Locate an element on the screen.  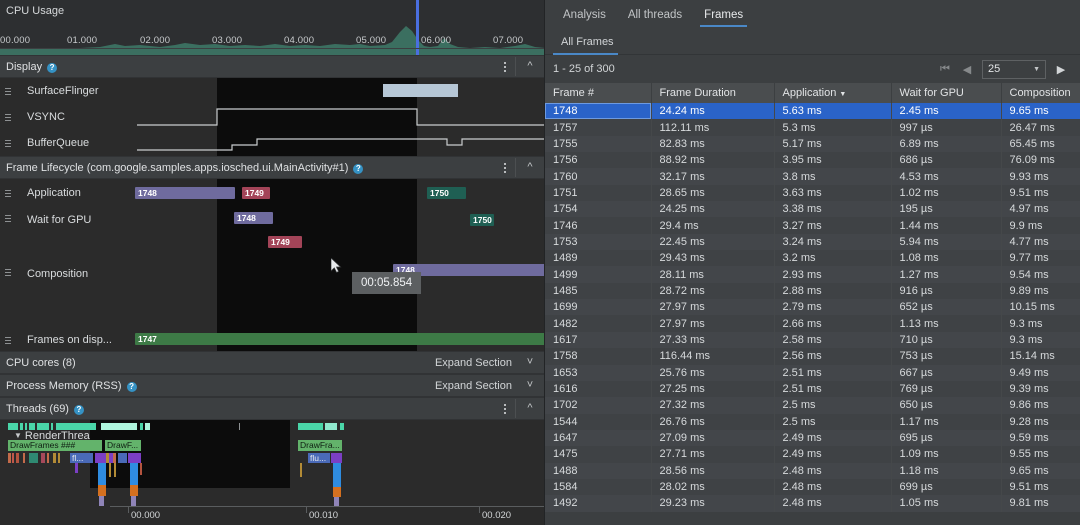
table-row: 1702 27.32 ms 2.5 ms 650 µs 9.86 ms is located at coordinates (812, 405).